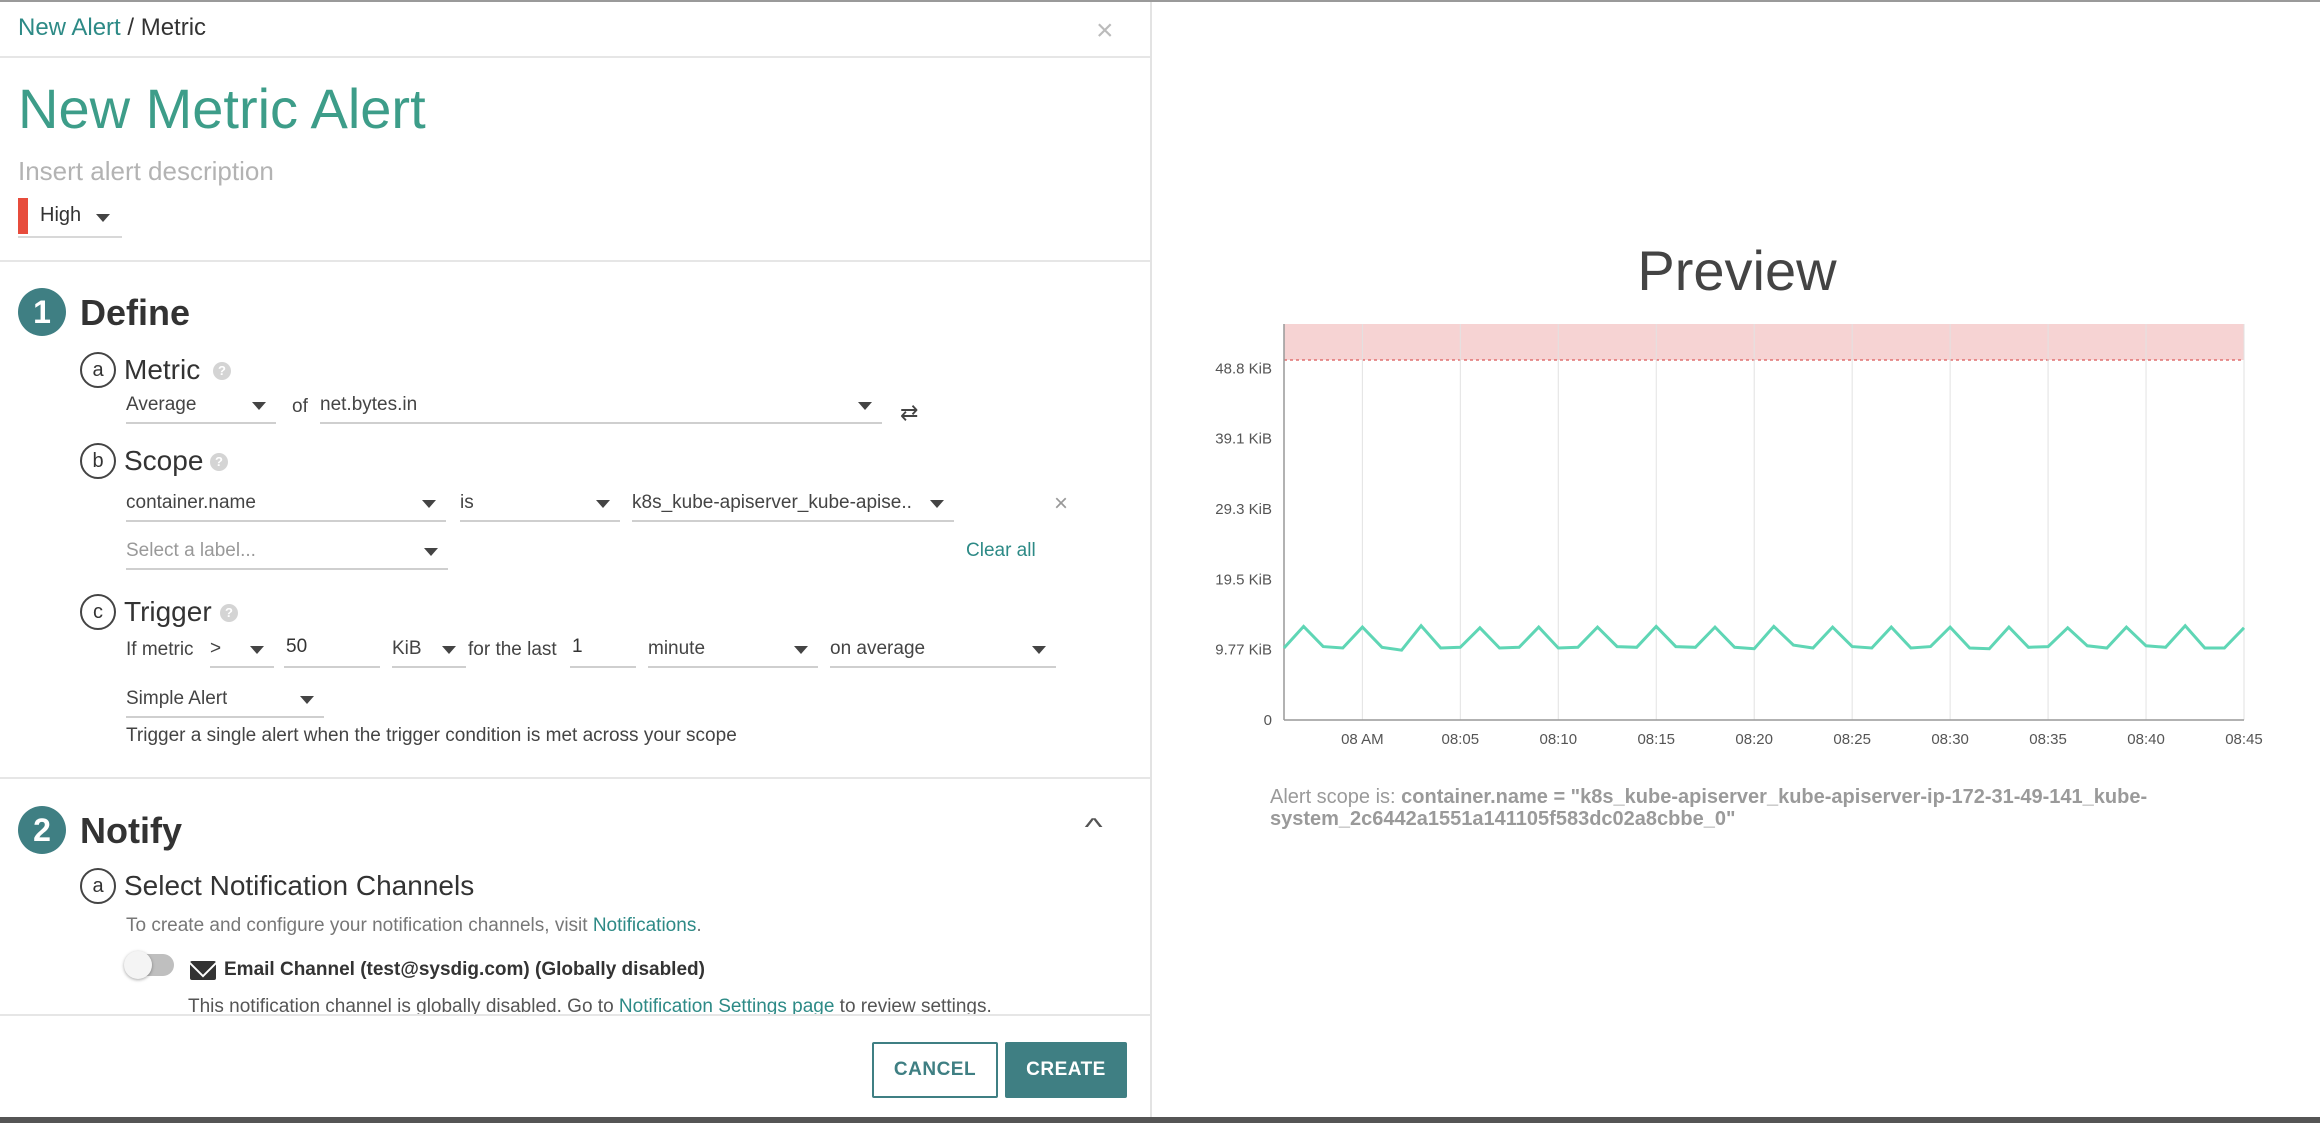 The width and height of the screenshot is (2320, 1123). I want to click on metric-name-value: net.bytes.in, so click(369, 404).